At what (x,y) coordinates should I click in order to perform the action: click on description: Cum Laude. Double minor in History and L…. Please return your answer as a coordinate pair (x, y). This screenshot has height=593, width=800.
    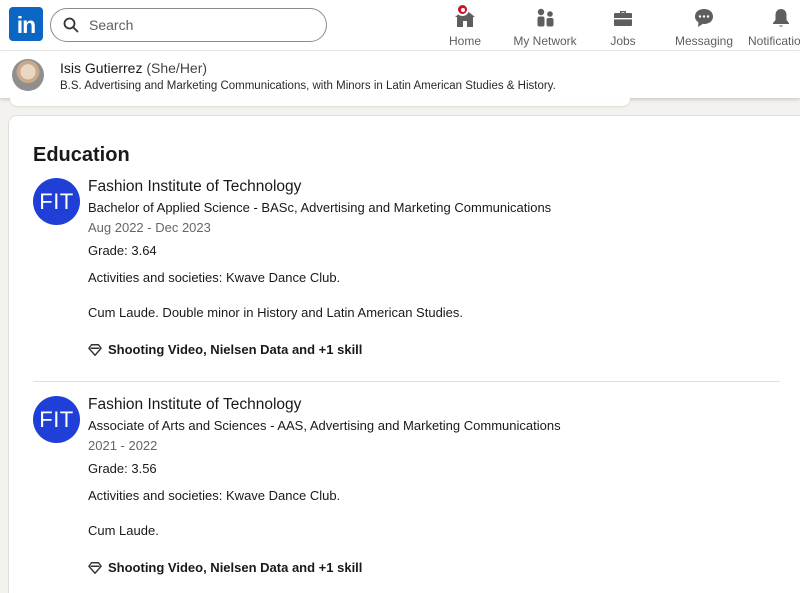
    Looking at the image, I should click on (276, 312).